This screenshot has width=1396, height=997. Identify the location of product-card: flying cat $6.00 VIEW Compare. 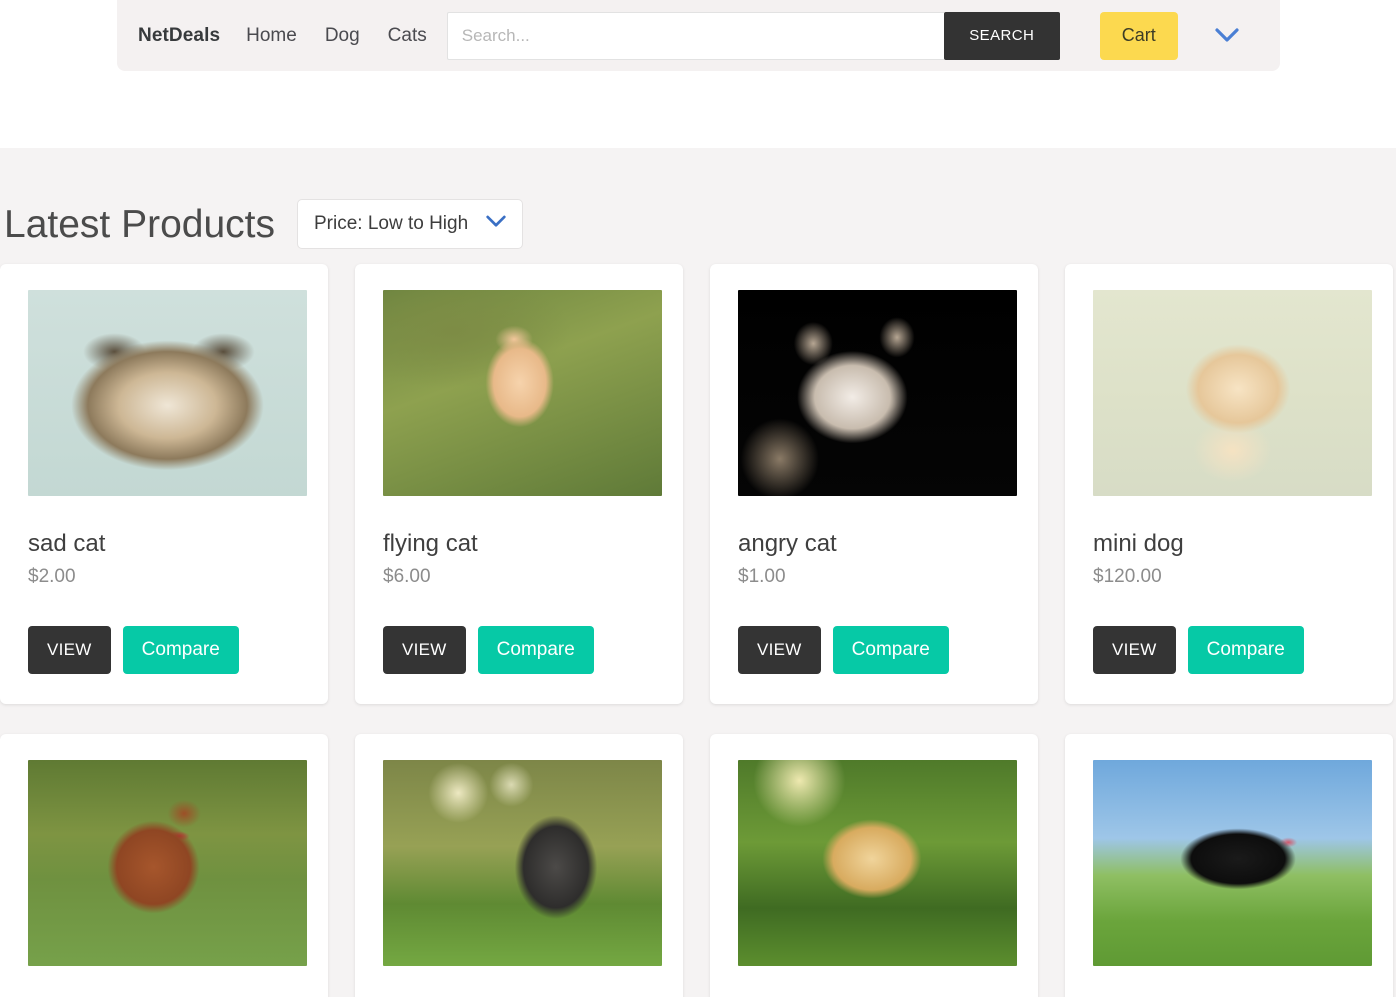
(519, 484).